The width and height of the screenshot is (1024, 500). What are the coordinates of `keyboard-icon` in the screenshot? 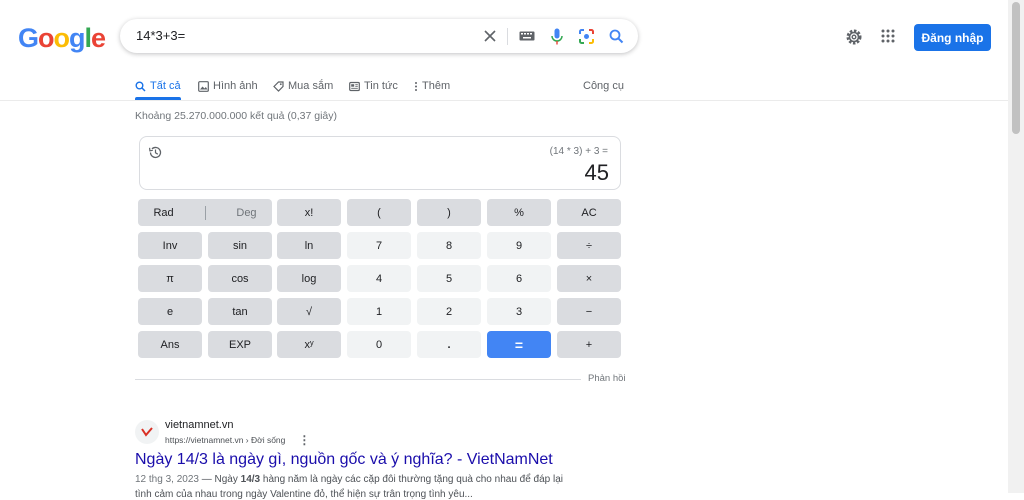 It's located at (527, 36).